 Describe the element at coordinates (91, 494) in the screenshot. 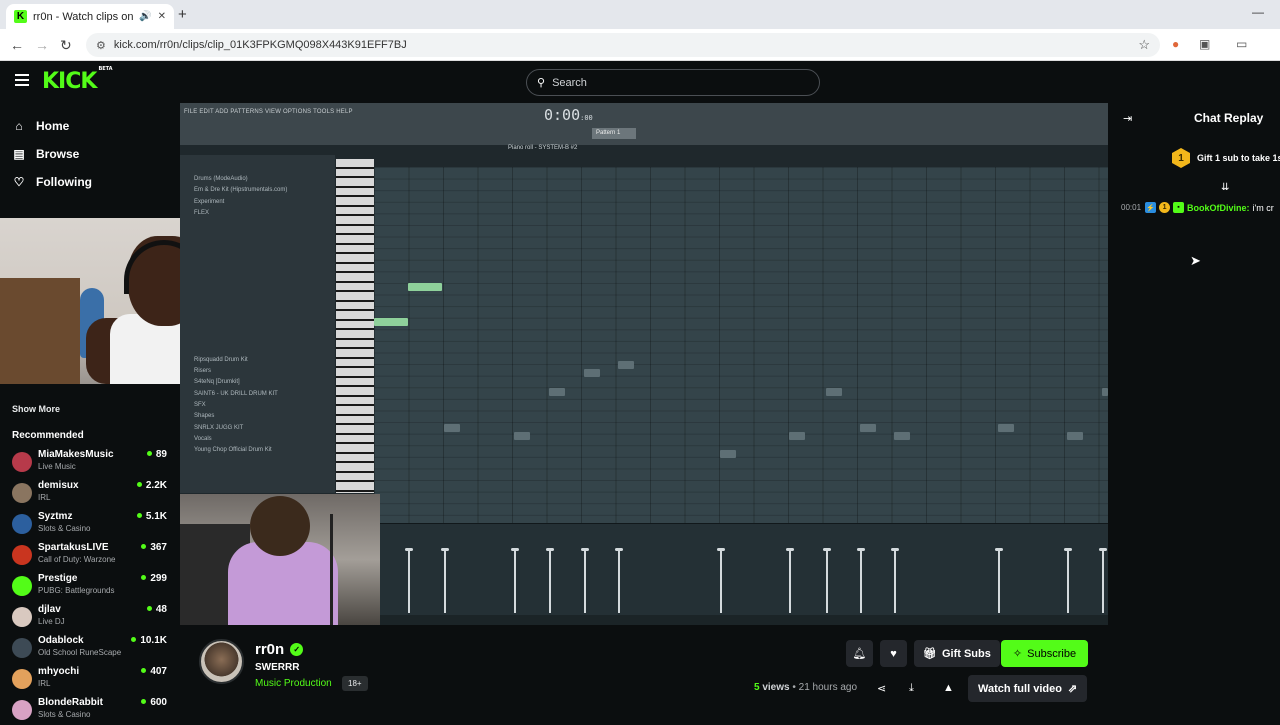

I see `recommended-channel: demisux IRL 2.2K` at that location.